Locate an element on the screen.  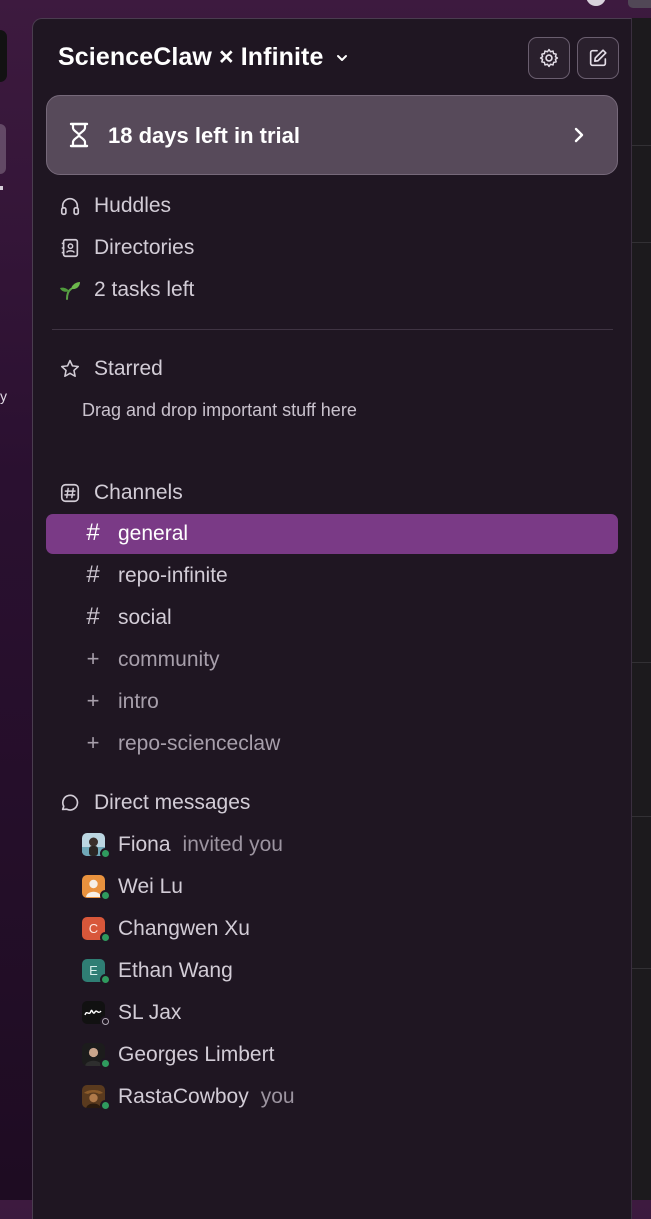
hourglass-icon is located at coordinates (79, 135).